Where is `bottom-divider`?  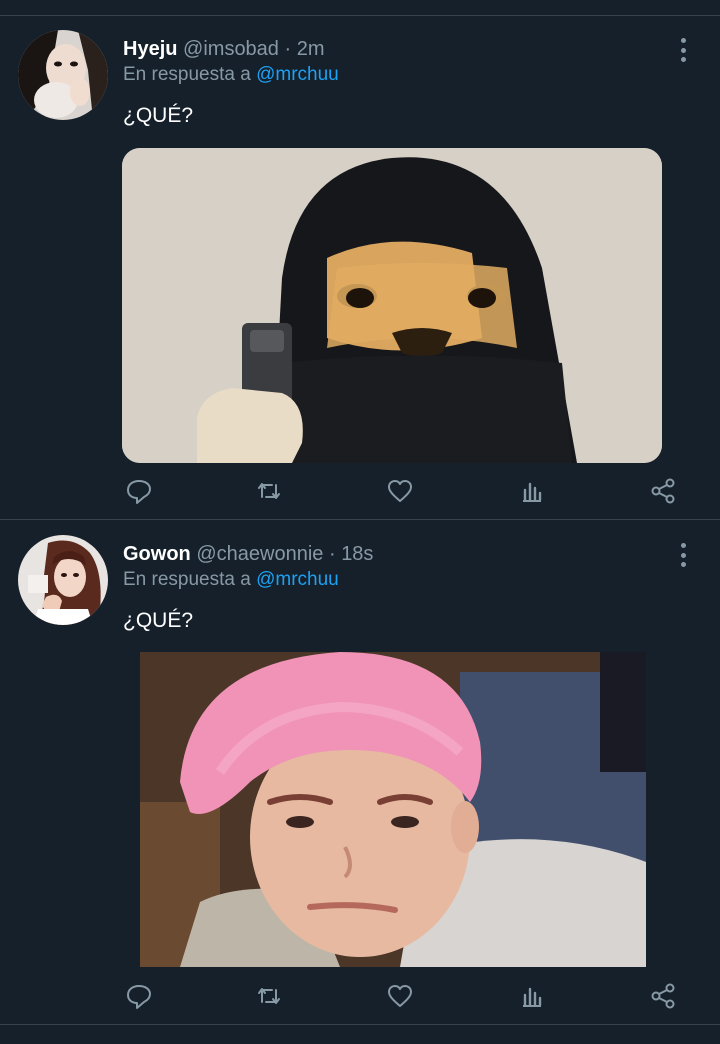
bottom-divider is located at coordinates (360, 1024).